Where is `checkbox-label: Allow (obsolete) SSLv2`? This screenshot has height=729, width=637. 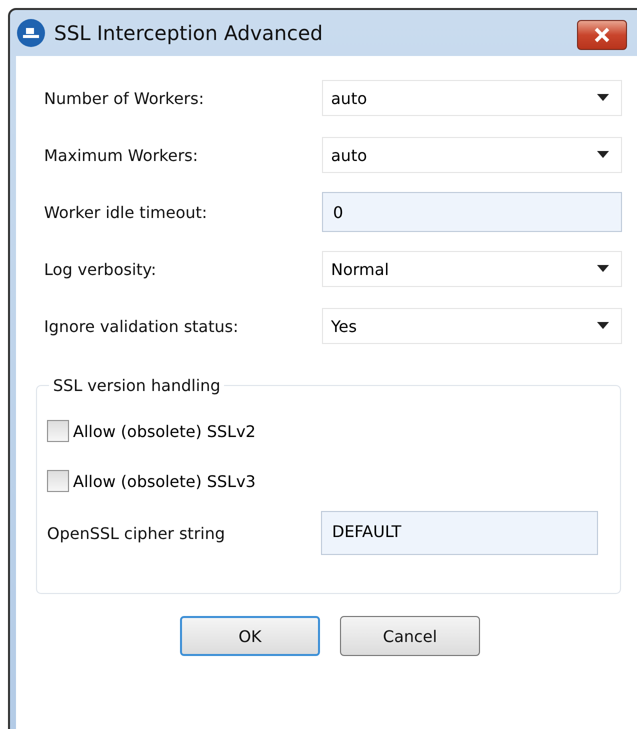 checkbox-label: Allow (obsolete) SSLv2 is located at coordinates (164, 431).